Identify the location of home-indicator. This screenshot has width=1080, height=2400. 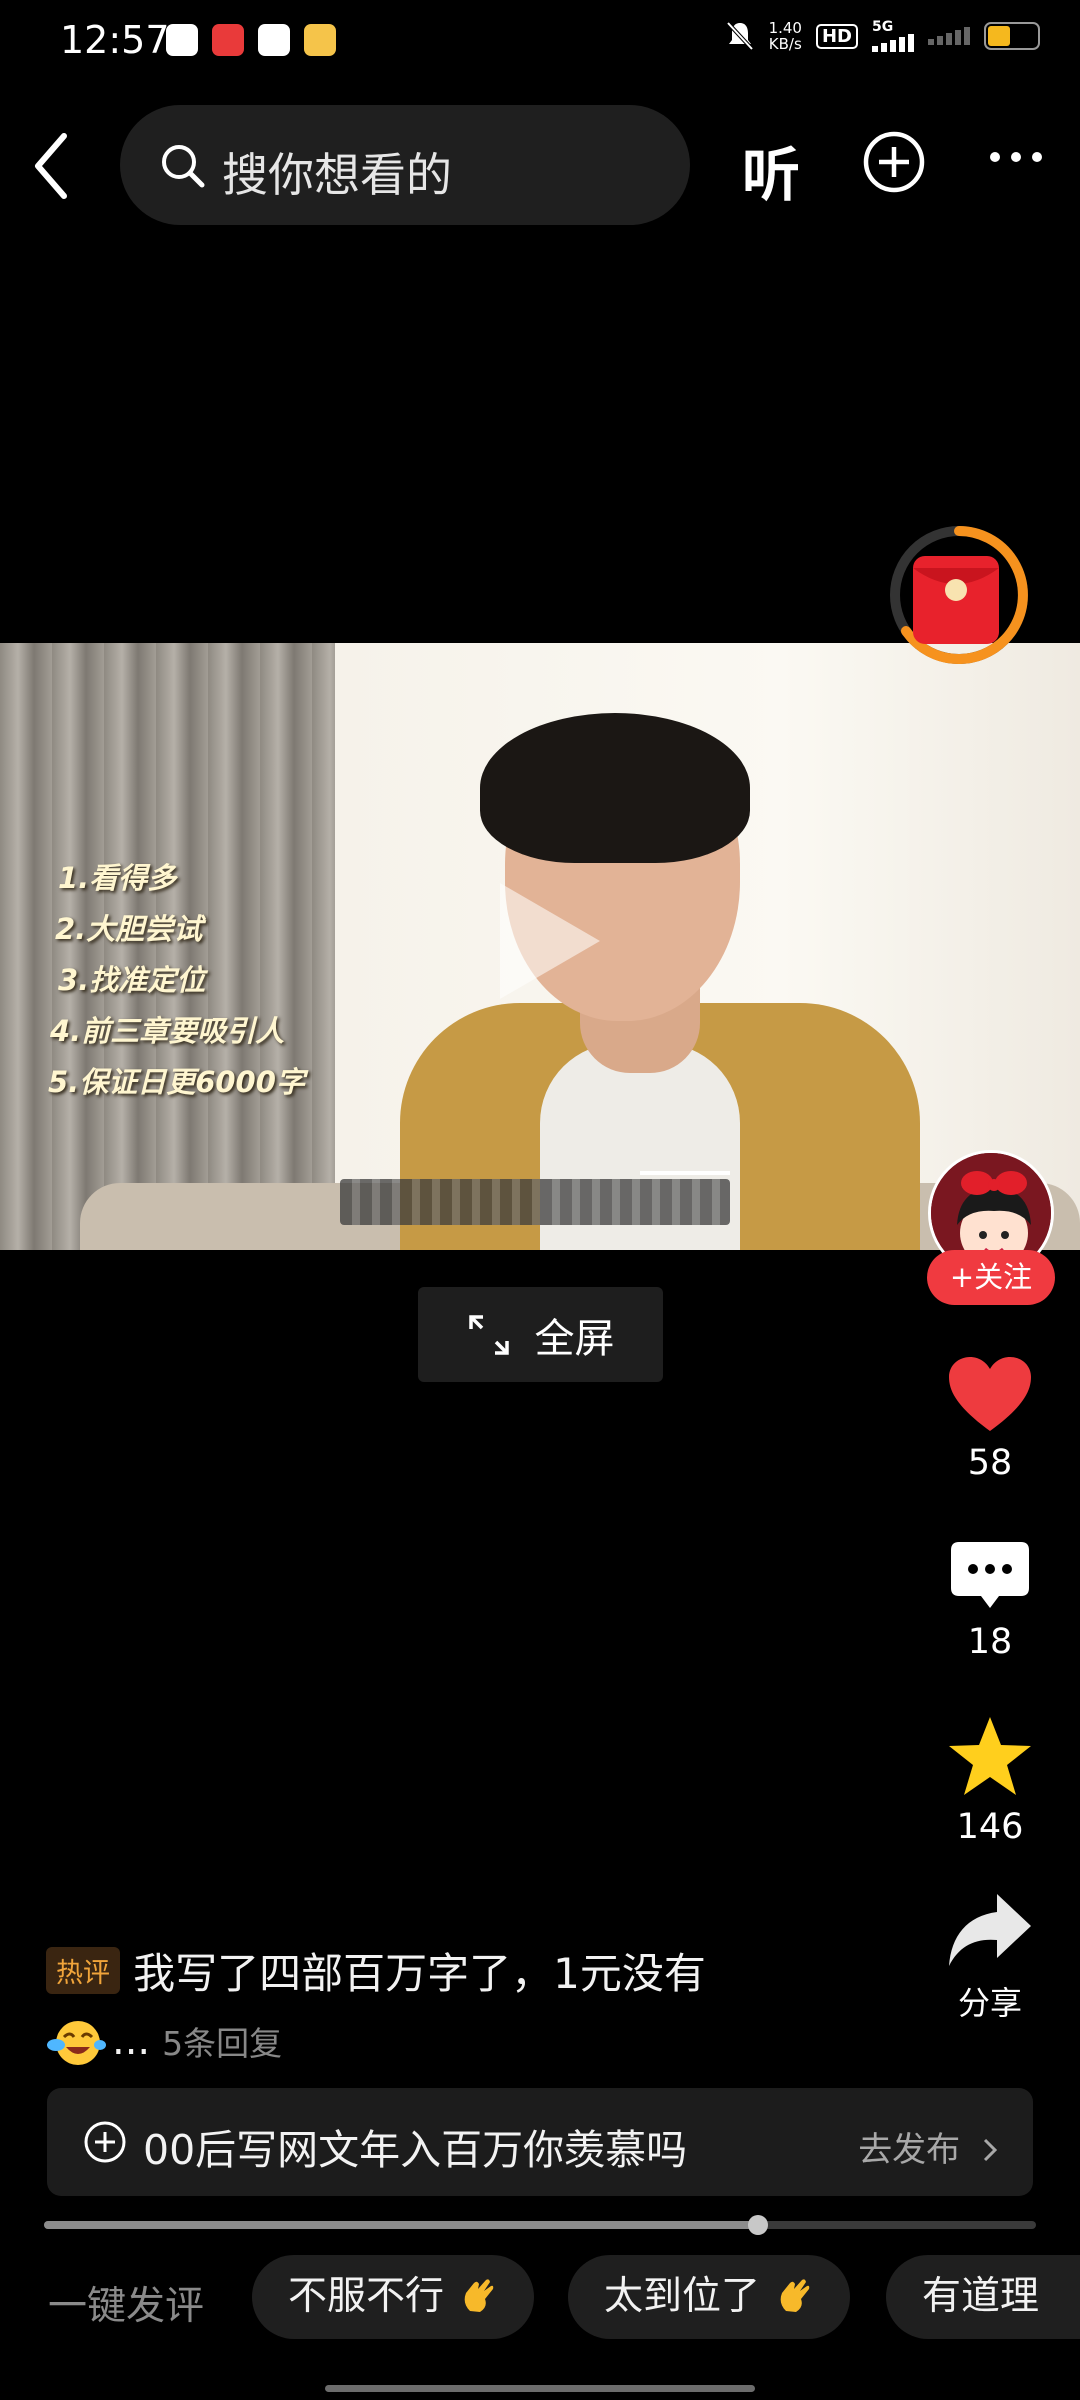
(540, 2388).